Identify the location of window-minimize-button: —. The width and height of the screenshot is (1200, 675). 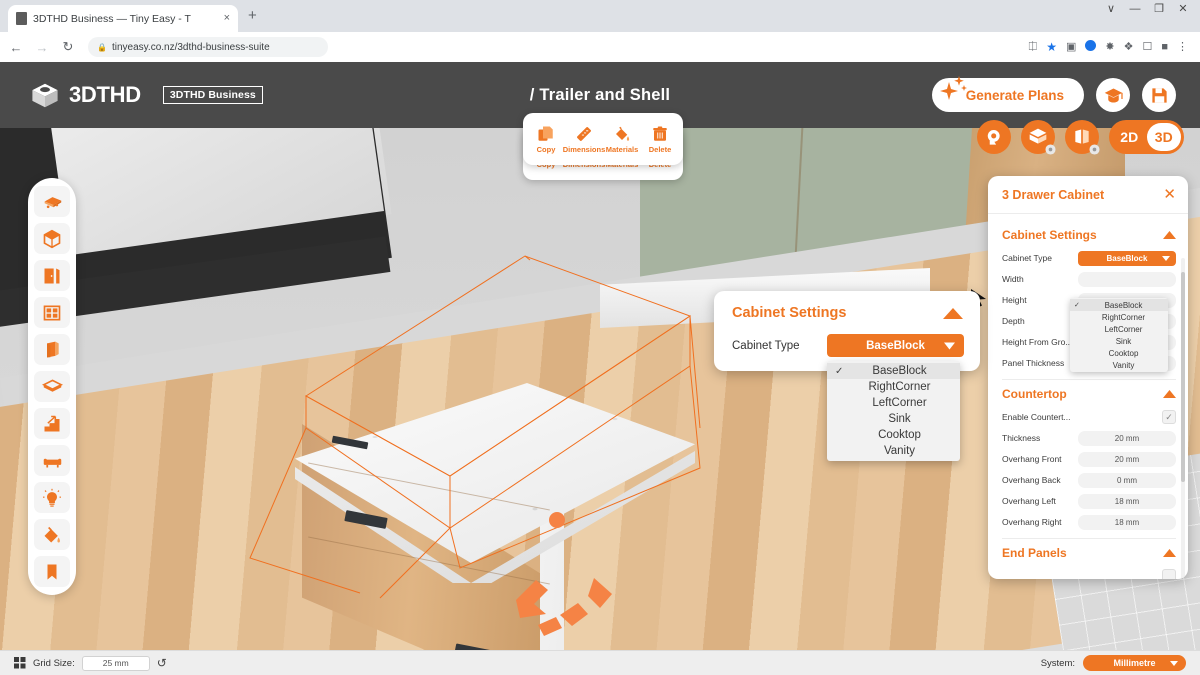
(1135, 9).